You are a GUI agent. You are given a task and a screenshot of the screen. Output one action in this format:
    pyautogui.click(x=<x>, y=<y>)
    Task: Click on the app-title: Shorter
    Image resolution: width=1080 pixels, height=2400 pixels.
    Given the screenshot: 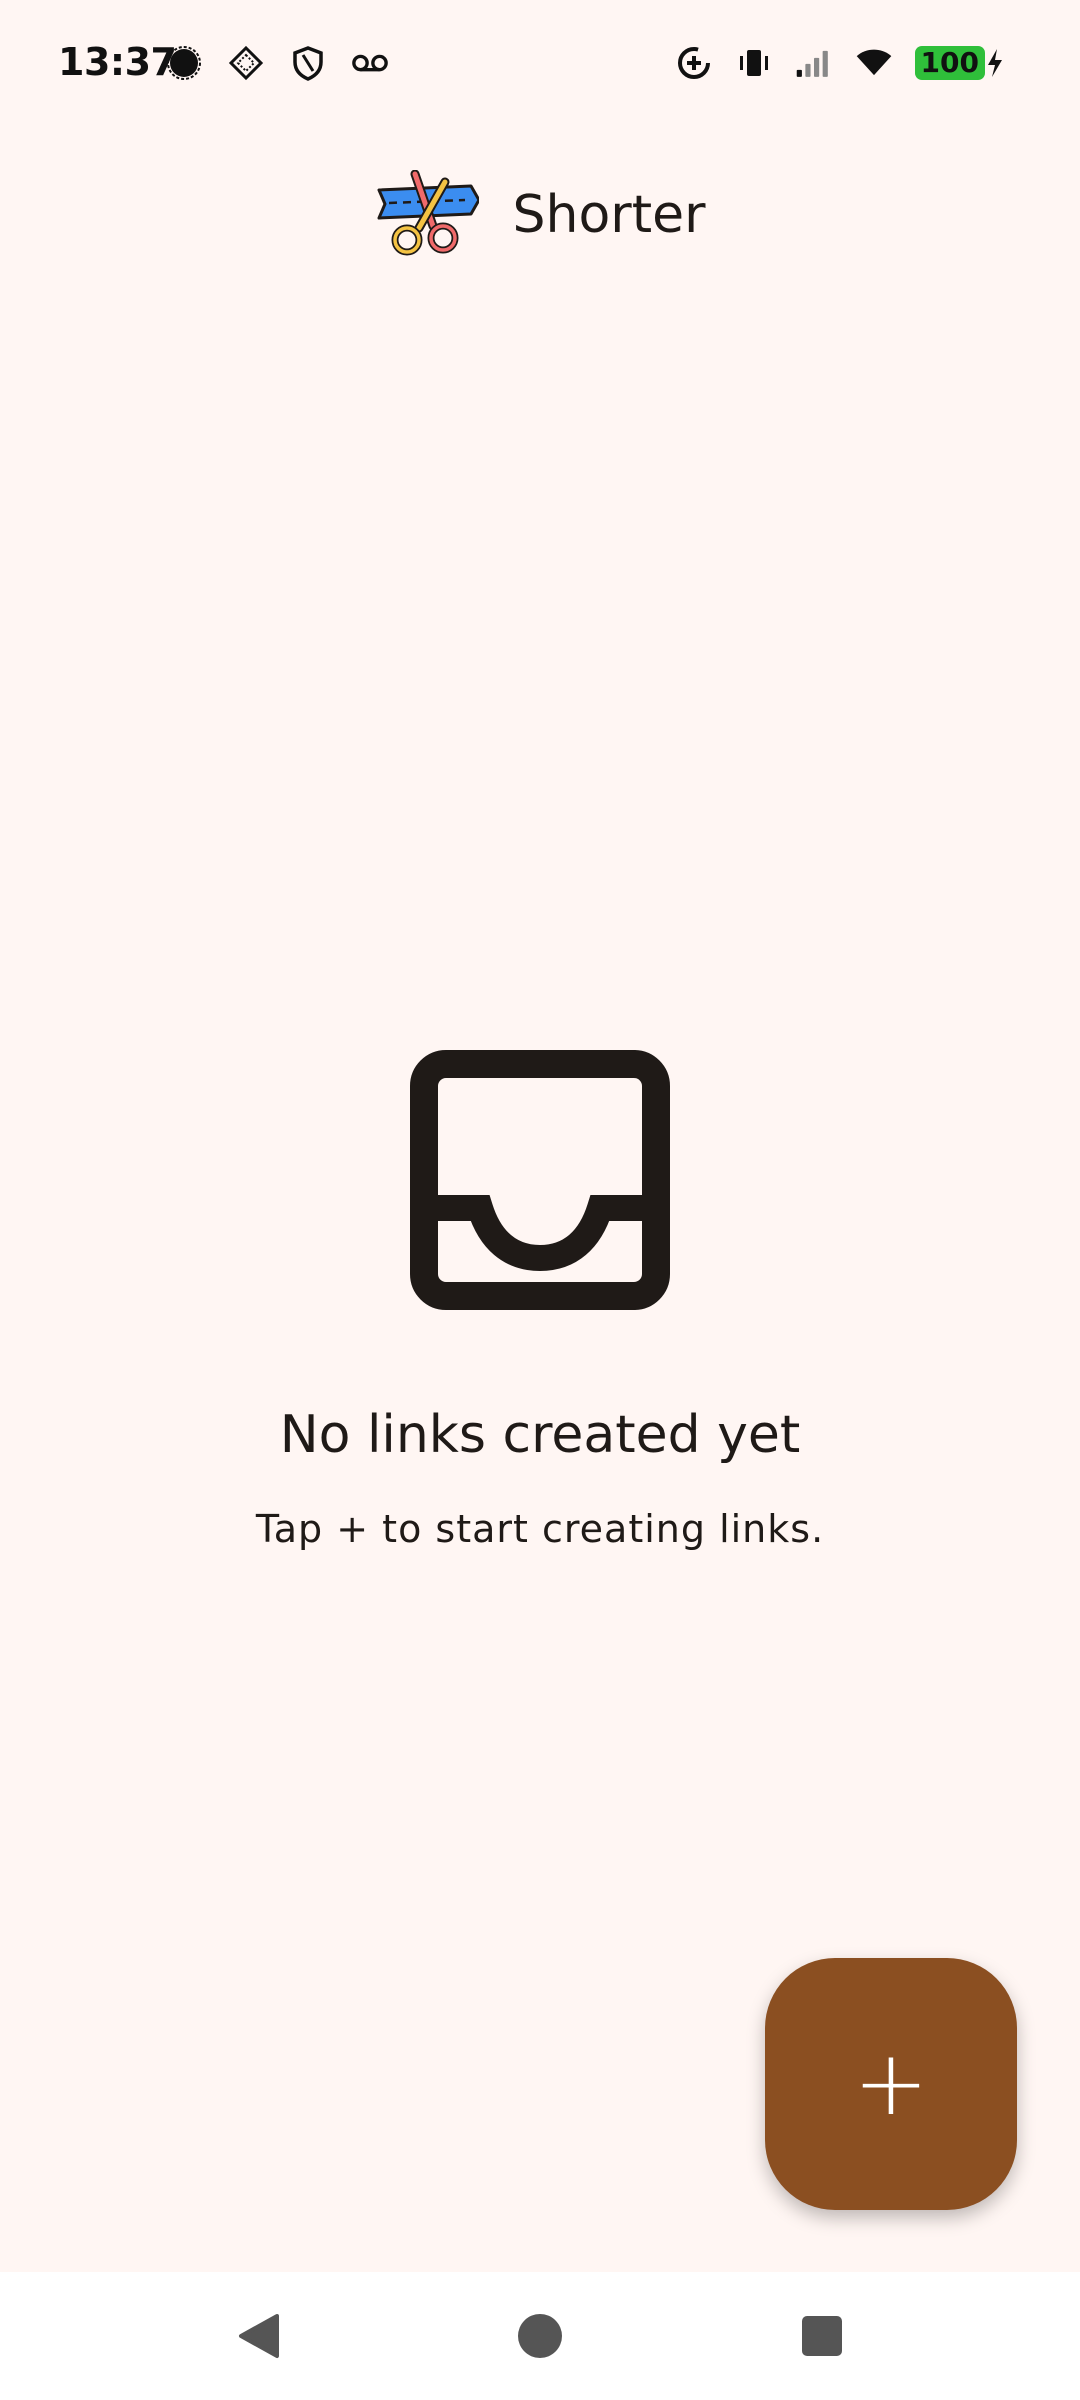 What is the action you would take?
    pyautogui.click(x=609, y=215)
    